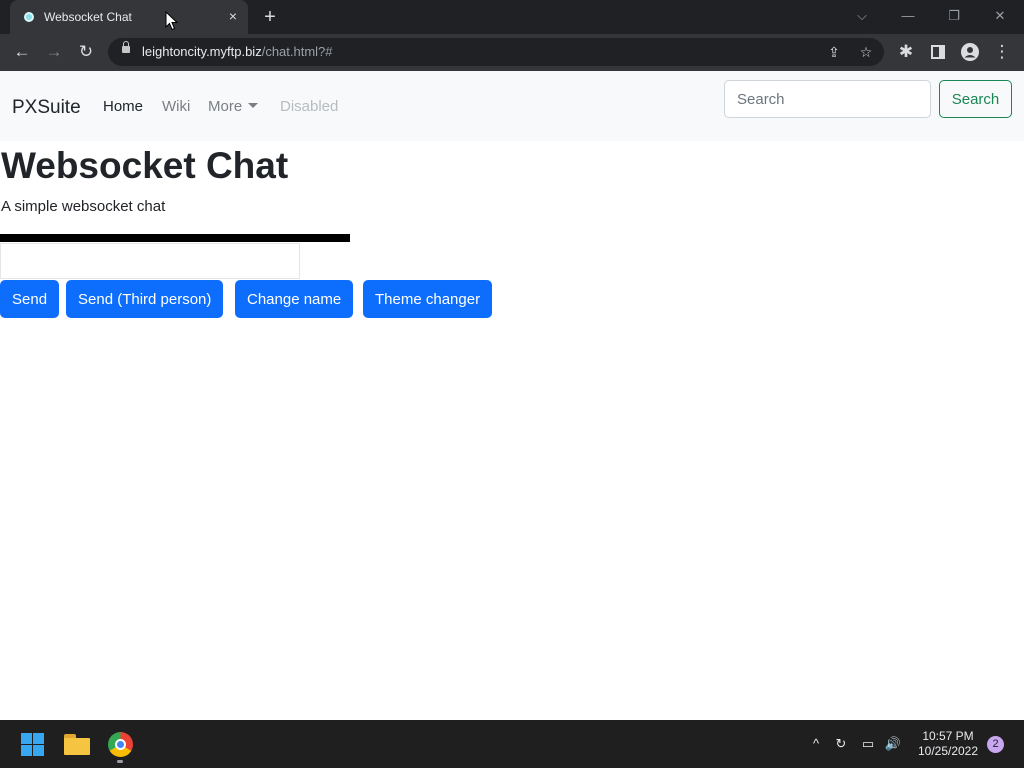  I want to click on lock-icon, so click(126, 47).